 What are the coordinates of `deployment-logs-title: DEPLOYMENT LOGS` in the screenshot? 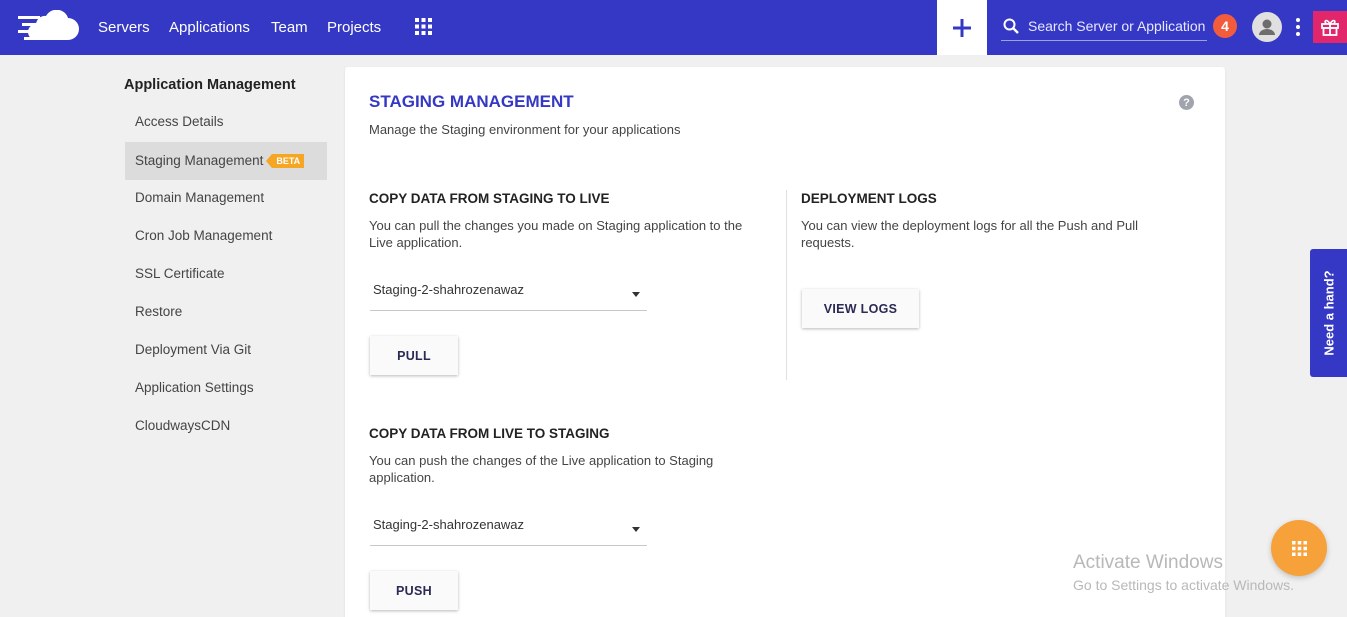 It's located at (869, 198).